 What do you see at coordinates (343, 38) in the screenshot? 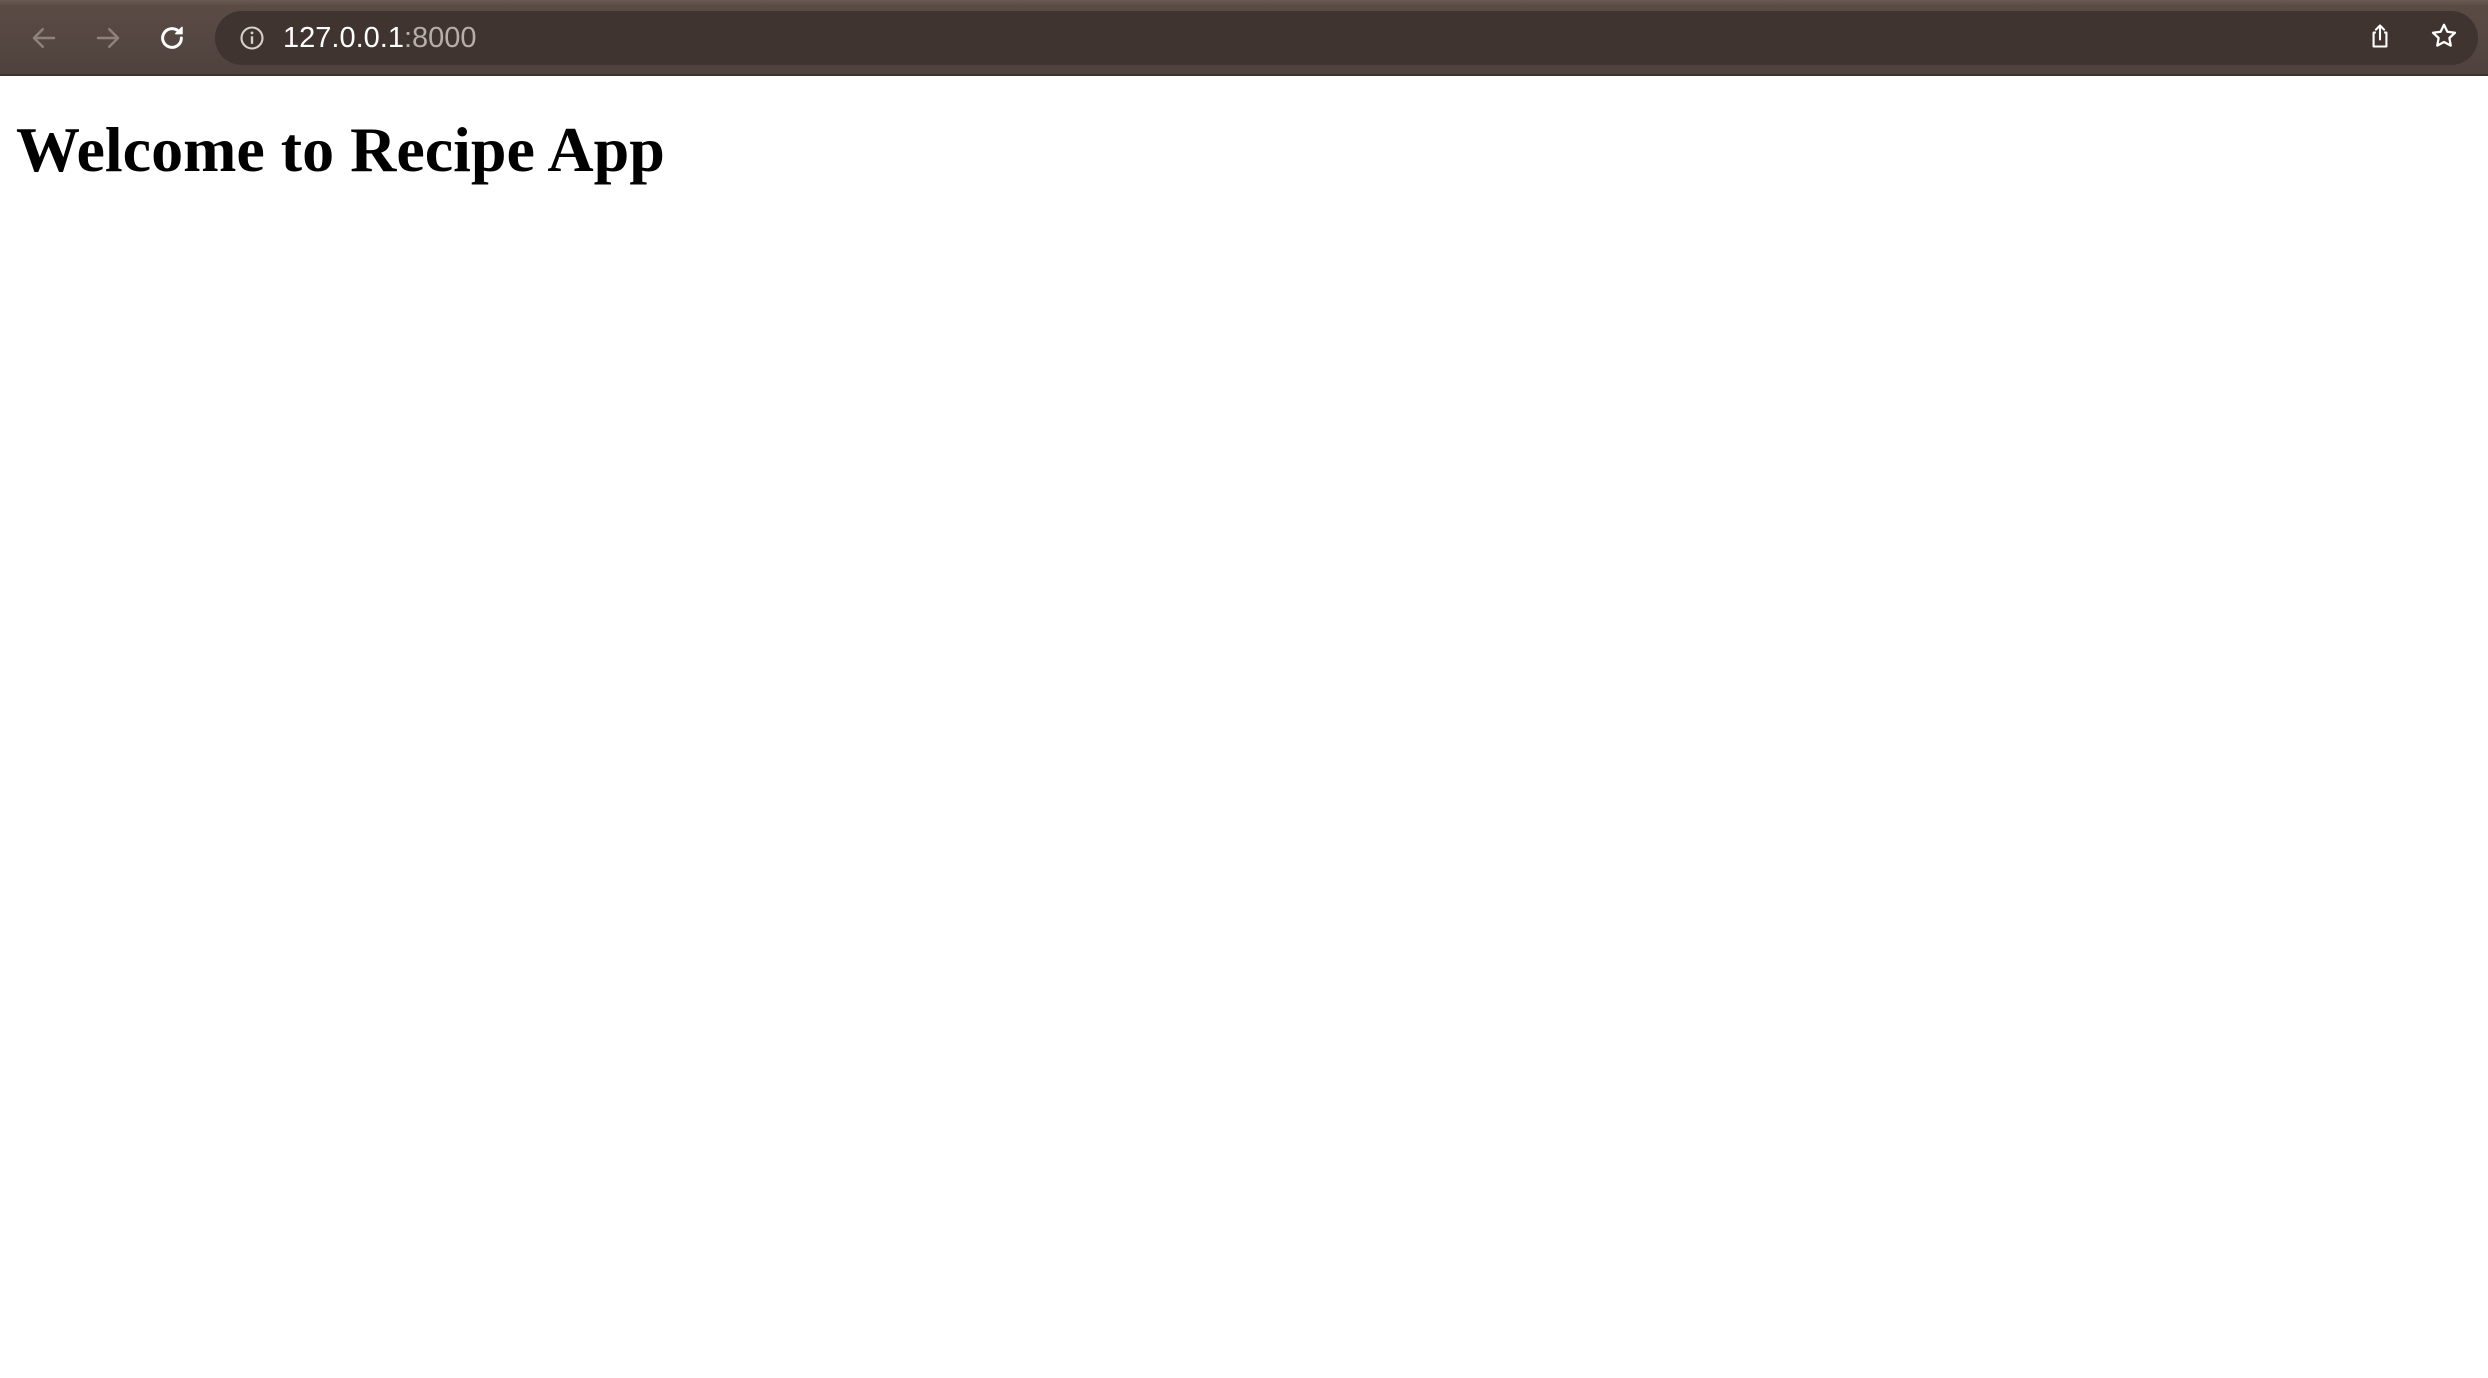
I see `url-host: 127.0.0.1` at bounding box center [343, 38].